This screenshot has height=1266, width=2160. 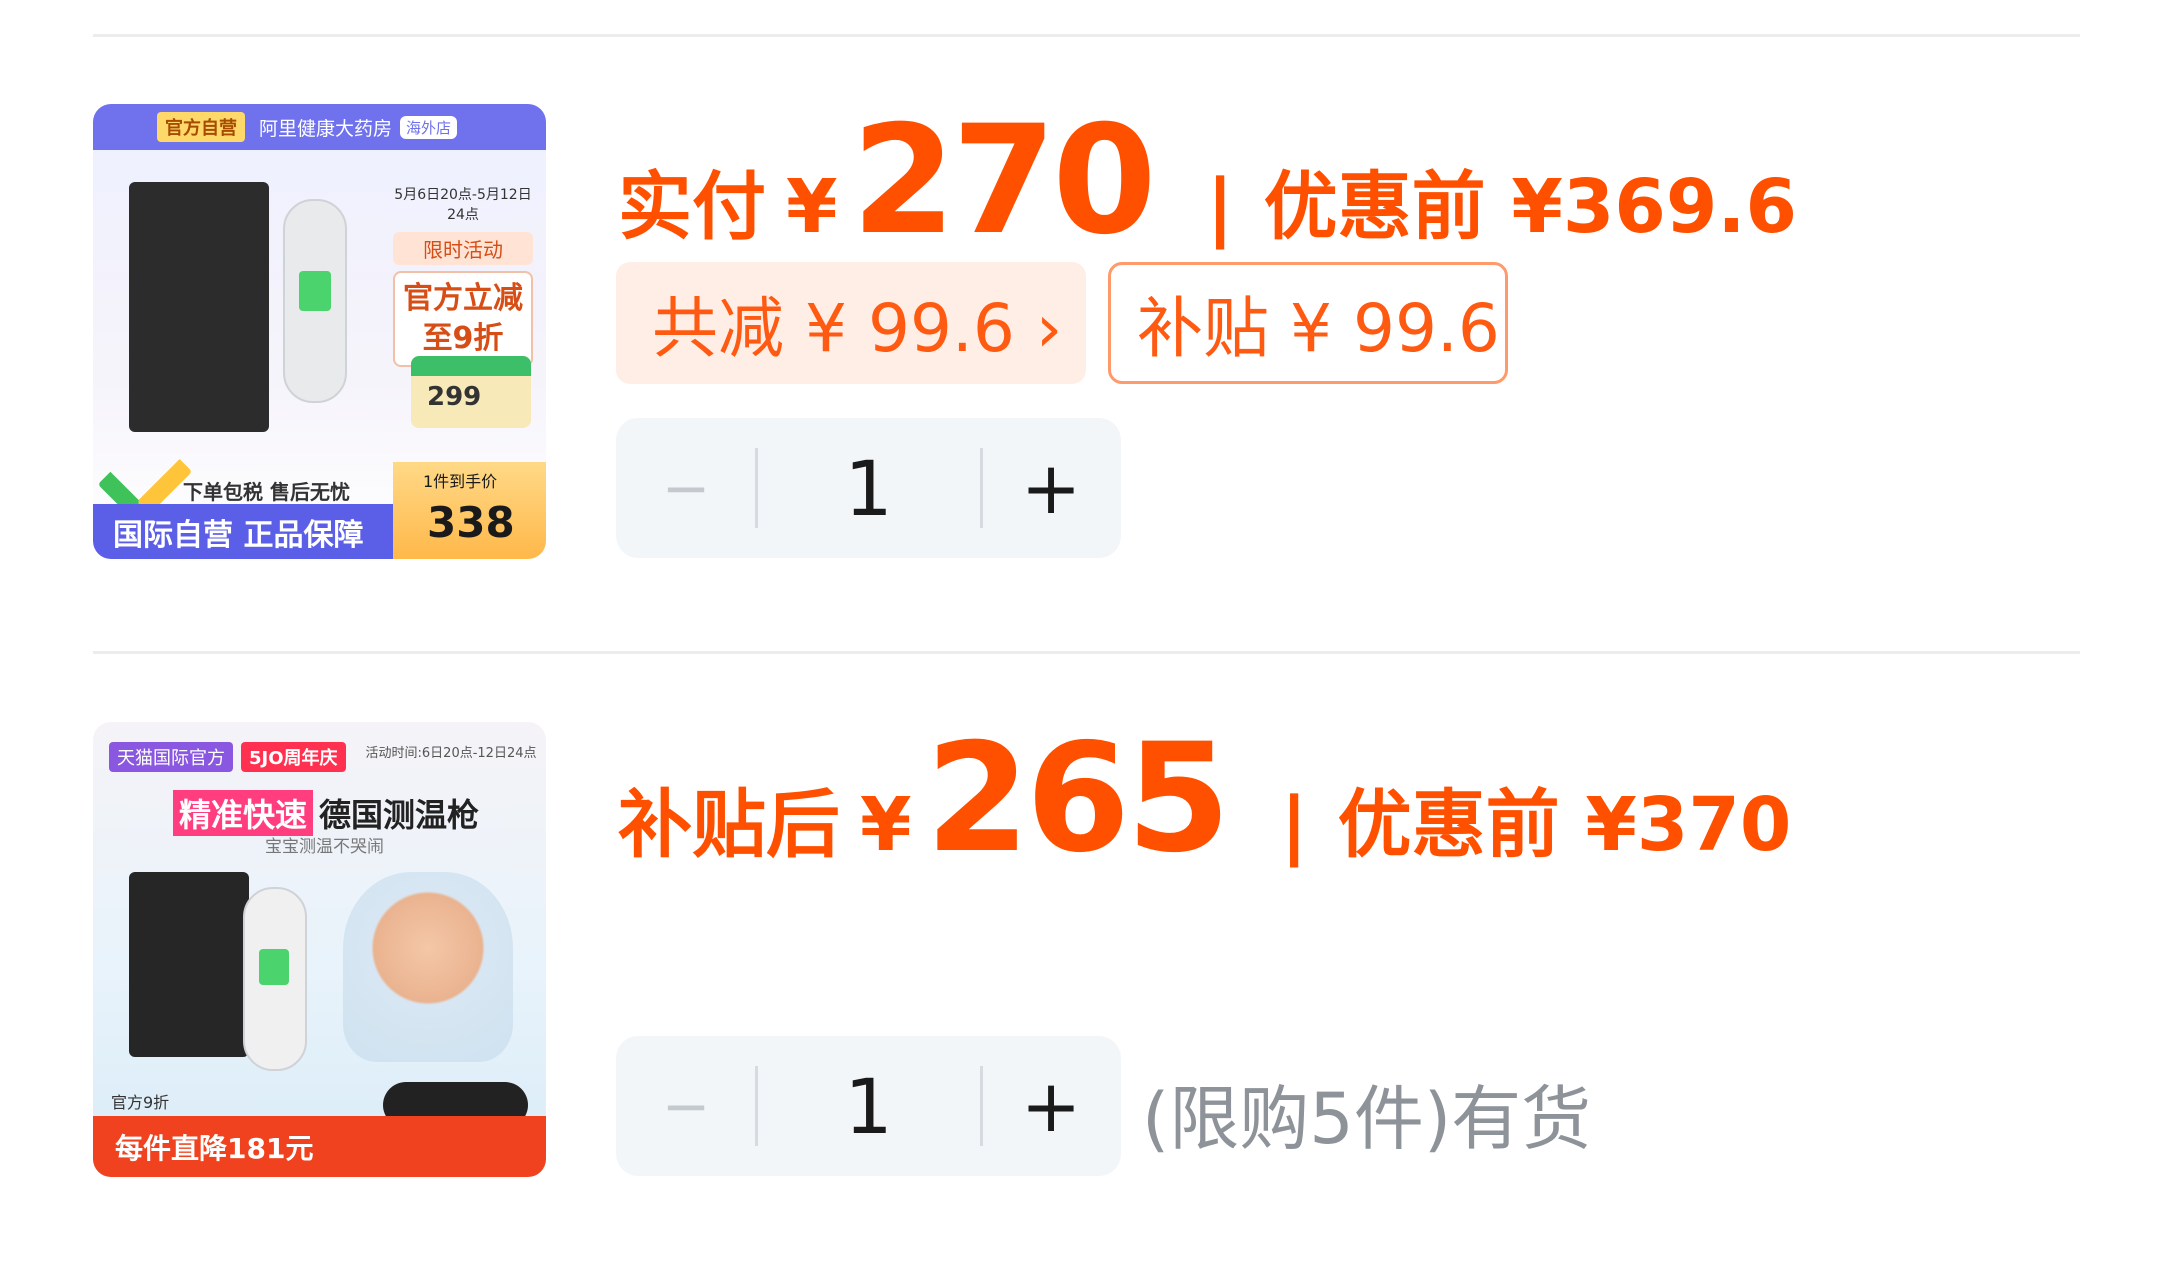 I want to click on price-label: 实付, so click(x=692, y=207).